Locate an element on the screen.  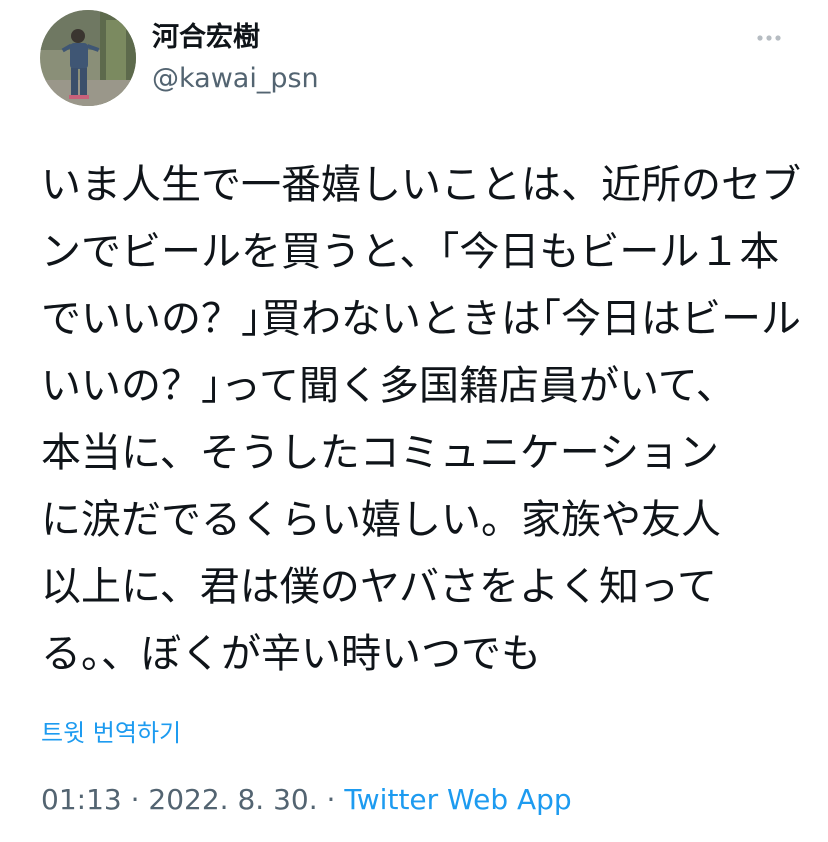
more-options-button is located at coordinates (770, 38).